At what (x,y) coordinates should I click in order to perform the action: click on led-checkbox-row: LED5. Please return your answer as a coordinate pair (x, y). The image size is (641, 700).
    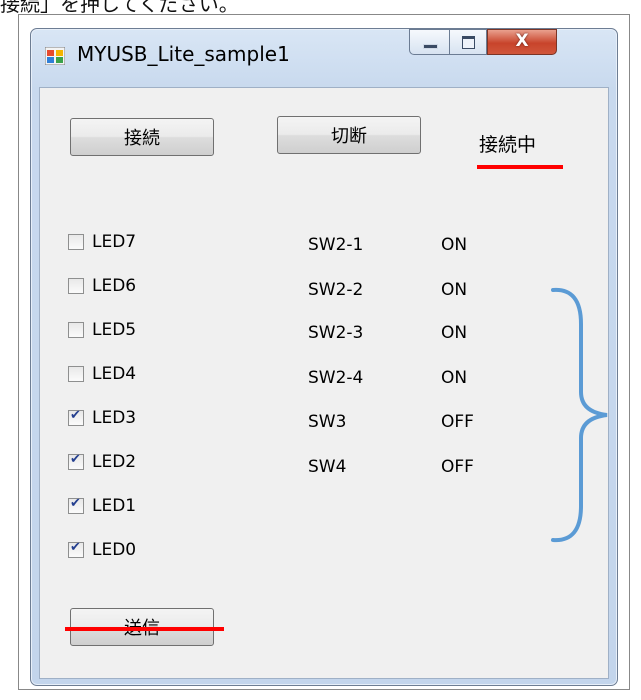
    Looking at the image, I should click on (102, 330).